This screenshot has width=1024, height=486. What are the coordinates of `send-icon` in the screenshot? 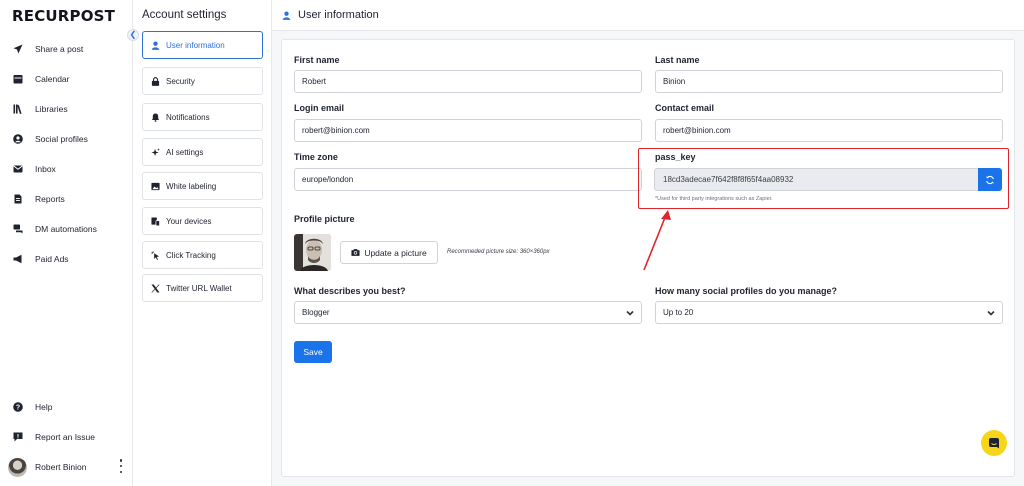 It's located at (17, 49).